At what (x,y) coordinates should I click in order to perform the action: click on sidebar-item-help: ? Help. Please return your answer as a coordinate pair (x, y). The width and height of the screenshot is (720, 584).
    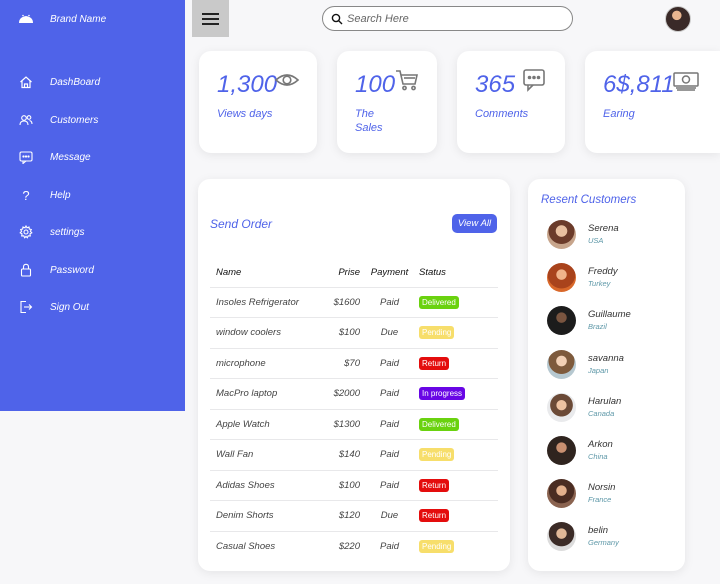
    Looking at the image, I should click on (92, 195).